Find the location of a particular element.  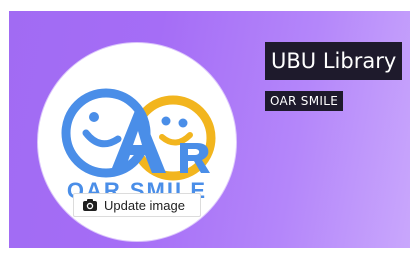

update-image-button: Update image is located at coordinates (137, 205).